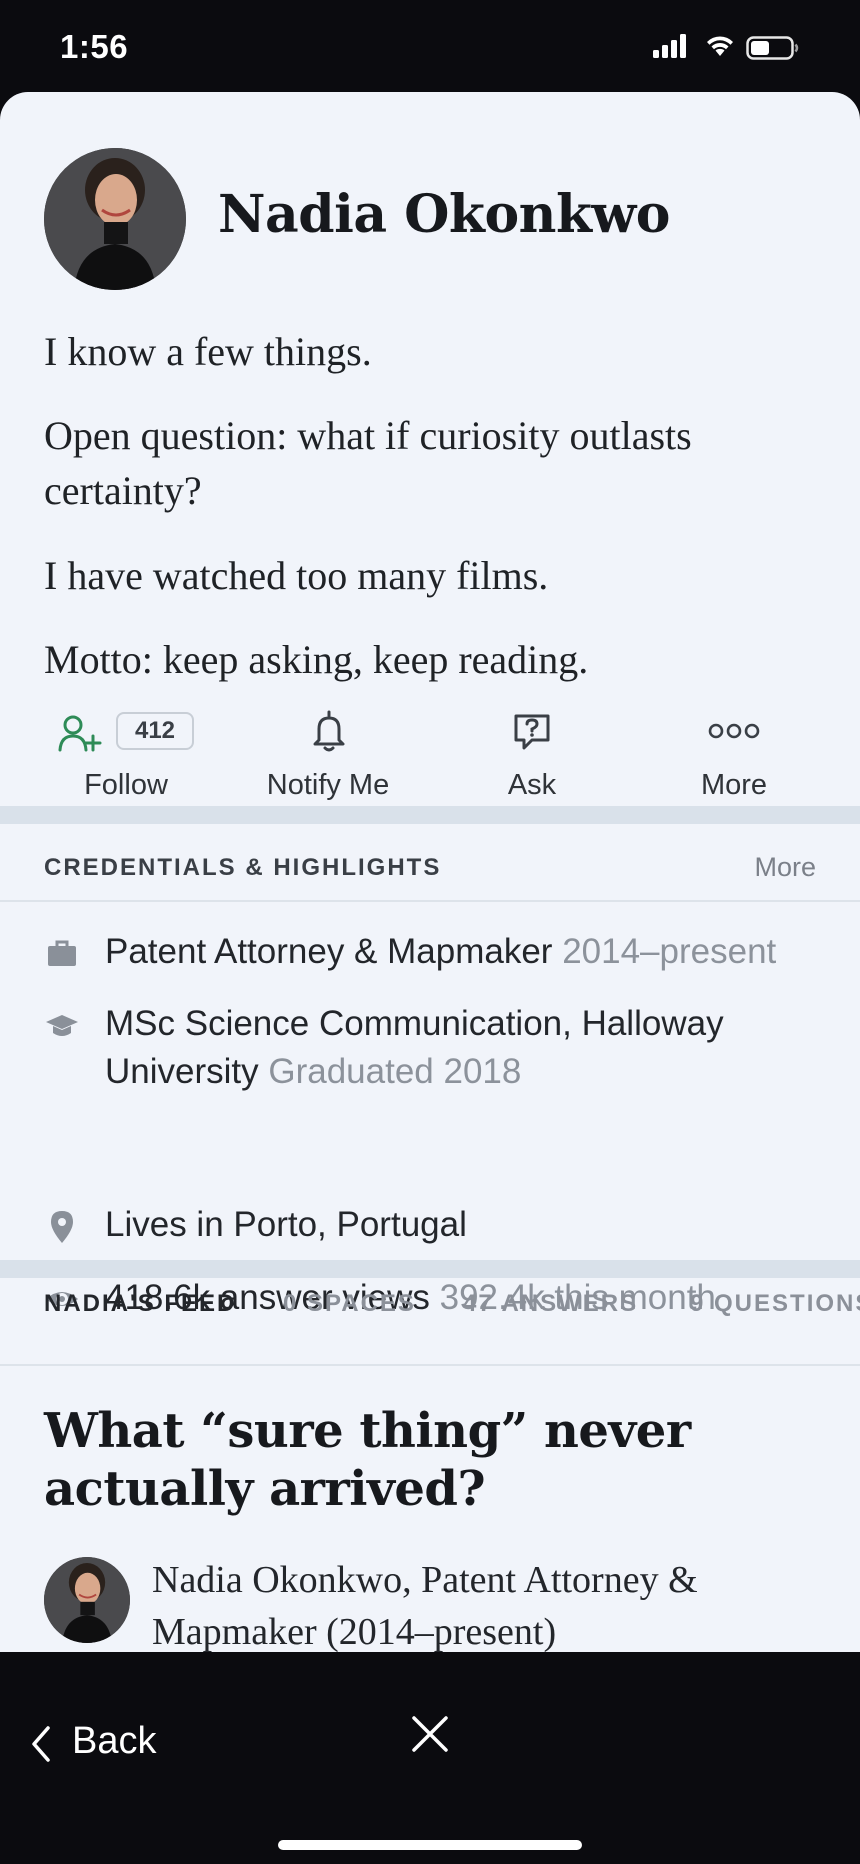 The height and width of the screenshot is (1864, 860). I want to click on tab-spaces: 0 SPACES, so click(349, 1304).